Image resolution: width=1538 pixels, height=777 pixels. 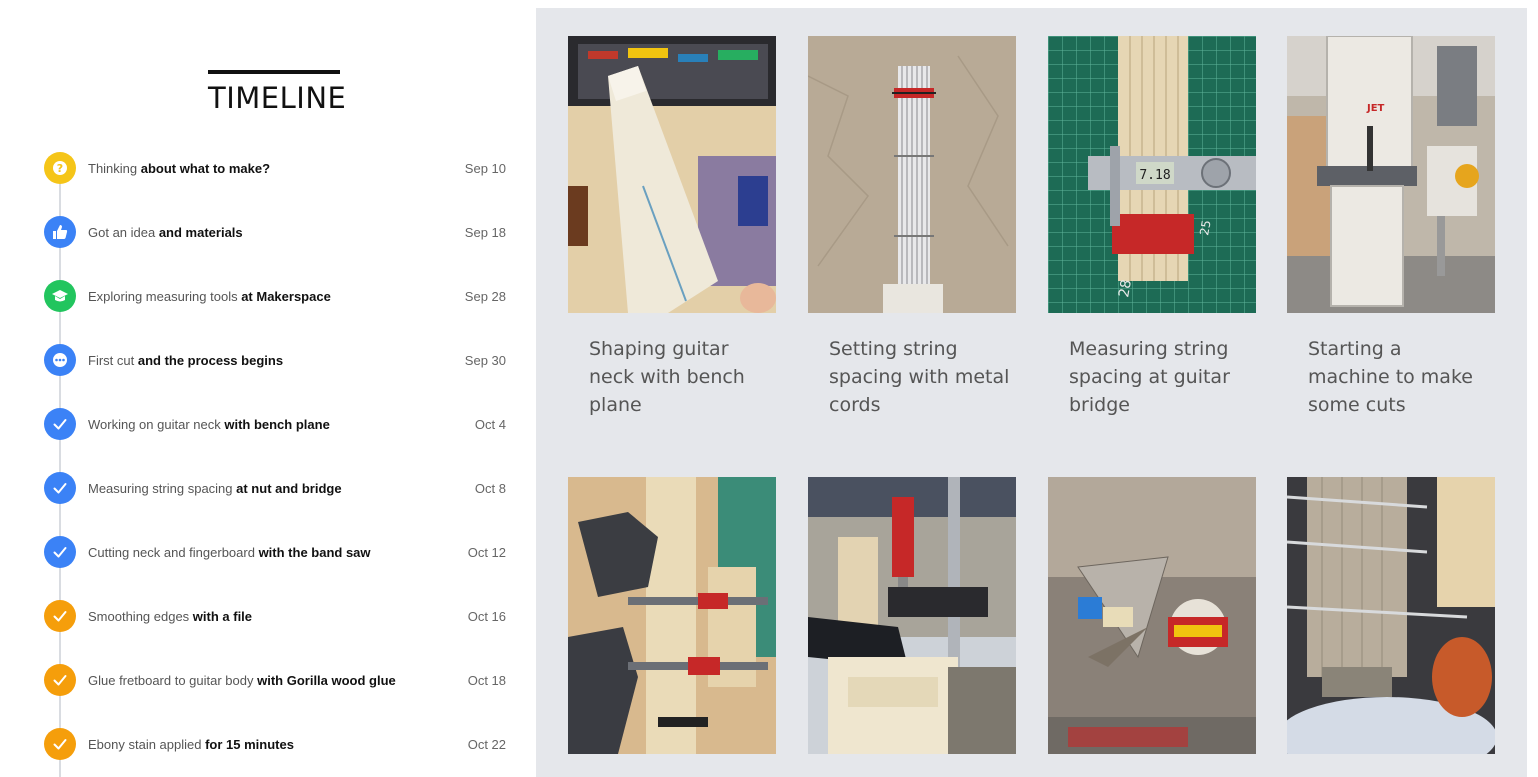 What do you see at coordinates (326, 680) in the screenshot?
I see `timeline-item-emphasis: with Gorilla wood glue` at bounding box center [326, 680].